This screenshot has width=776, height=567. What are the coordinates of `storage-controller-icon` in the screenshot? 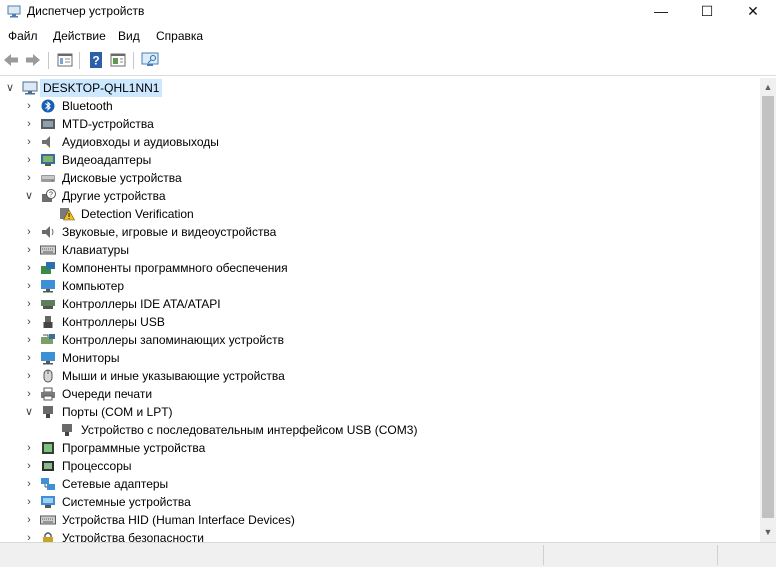 It's located at (48, 339).